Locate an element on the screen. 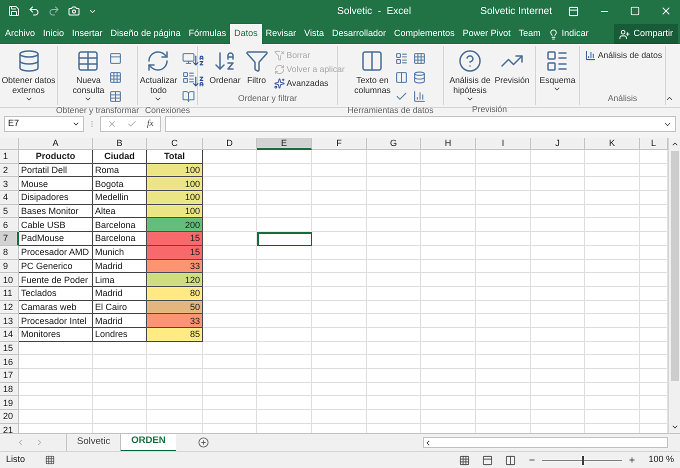 The width and height of the screenshot is (680, 468). horizontal-scrollbar is located at coordinates (545, 442).